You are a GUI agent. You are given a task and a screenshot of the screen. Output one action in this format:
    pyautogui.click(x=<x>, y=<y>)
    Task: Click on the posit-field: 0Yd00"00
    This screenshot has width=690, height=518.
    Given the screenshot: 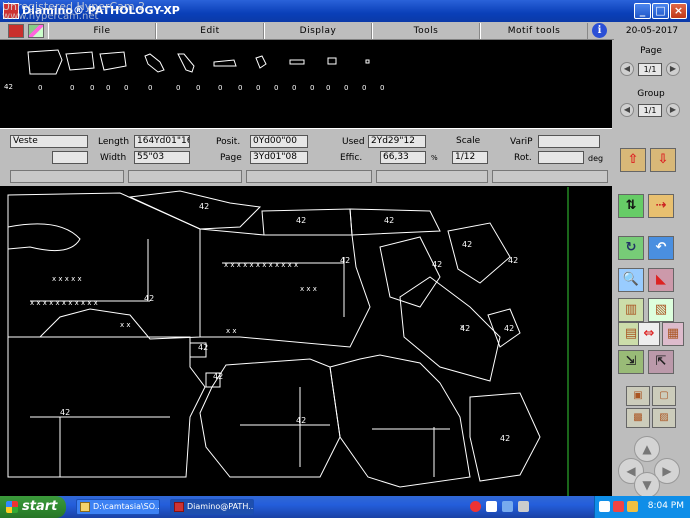 What is the action you would take?
    pyautogui.click(x=279, y=141)
    